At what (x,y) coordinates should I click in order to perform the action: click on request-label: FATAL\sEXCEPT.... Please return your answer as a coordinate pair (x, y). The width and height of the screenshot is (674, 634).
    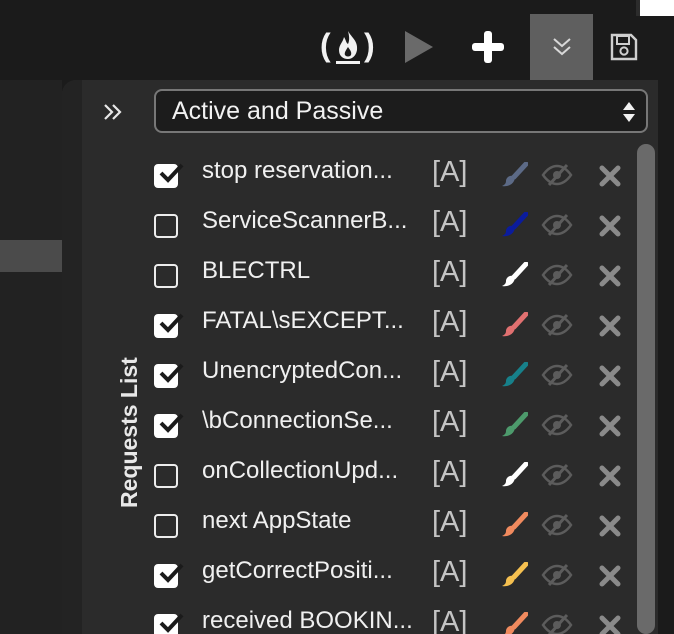
    Looking at the image, I should click on (303, 320).